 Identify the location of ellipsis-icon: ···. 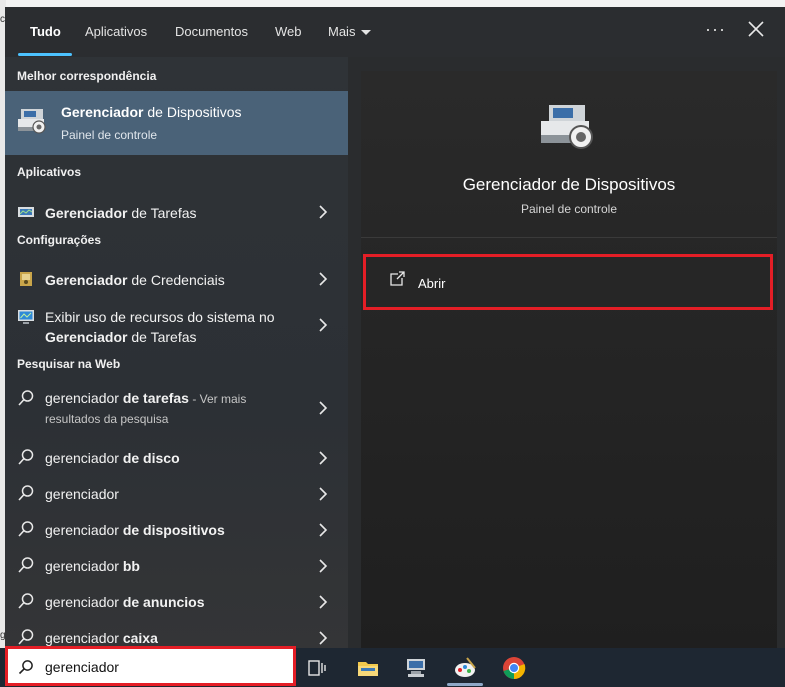
(715, 29).